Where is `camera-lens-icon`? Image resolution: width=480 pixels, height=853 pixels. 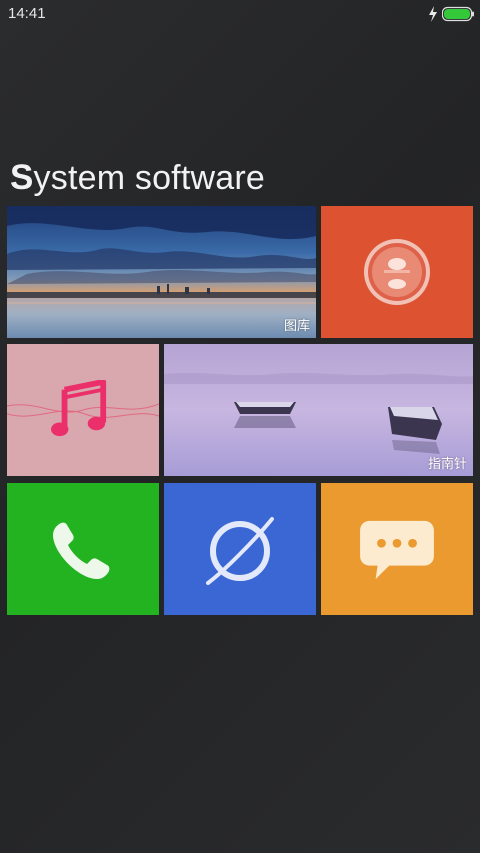
camera-lens-icon is located at coordinates (397, 272).